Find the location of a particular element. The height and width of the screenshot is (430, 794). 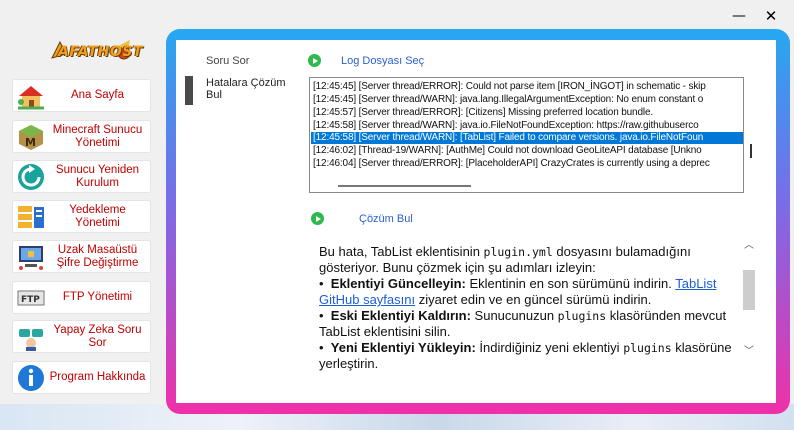

minimize-button: — is located at coordinates (739, 16).